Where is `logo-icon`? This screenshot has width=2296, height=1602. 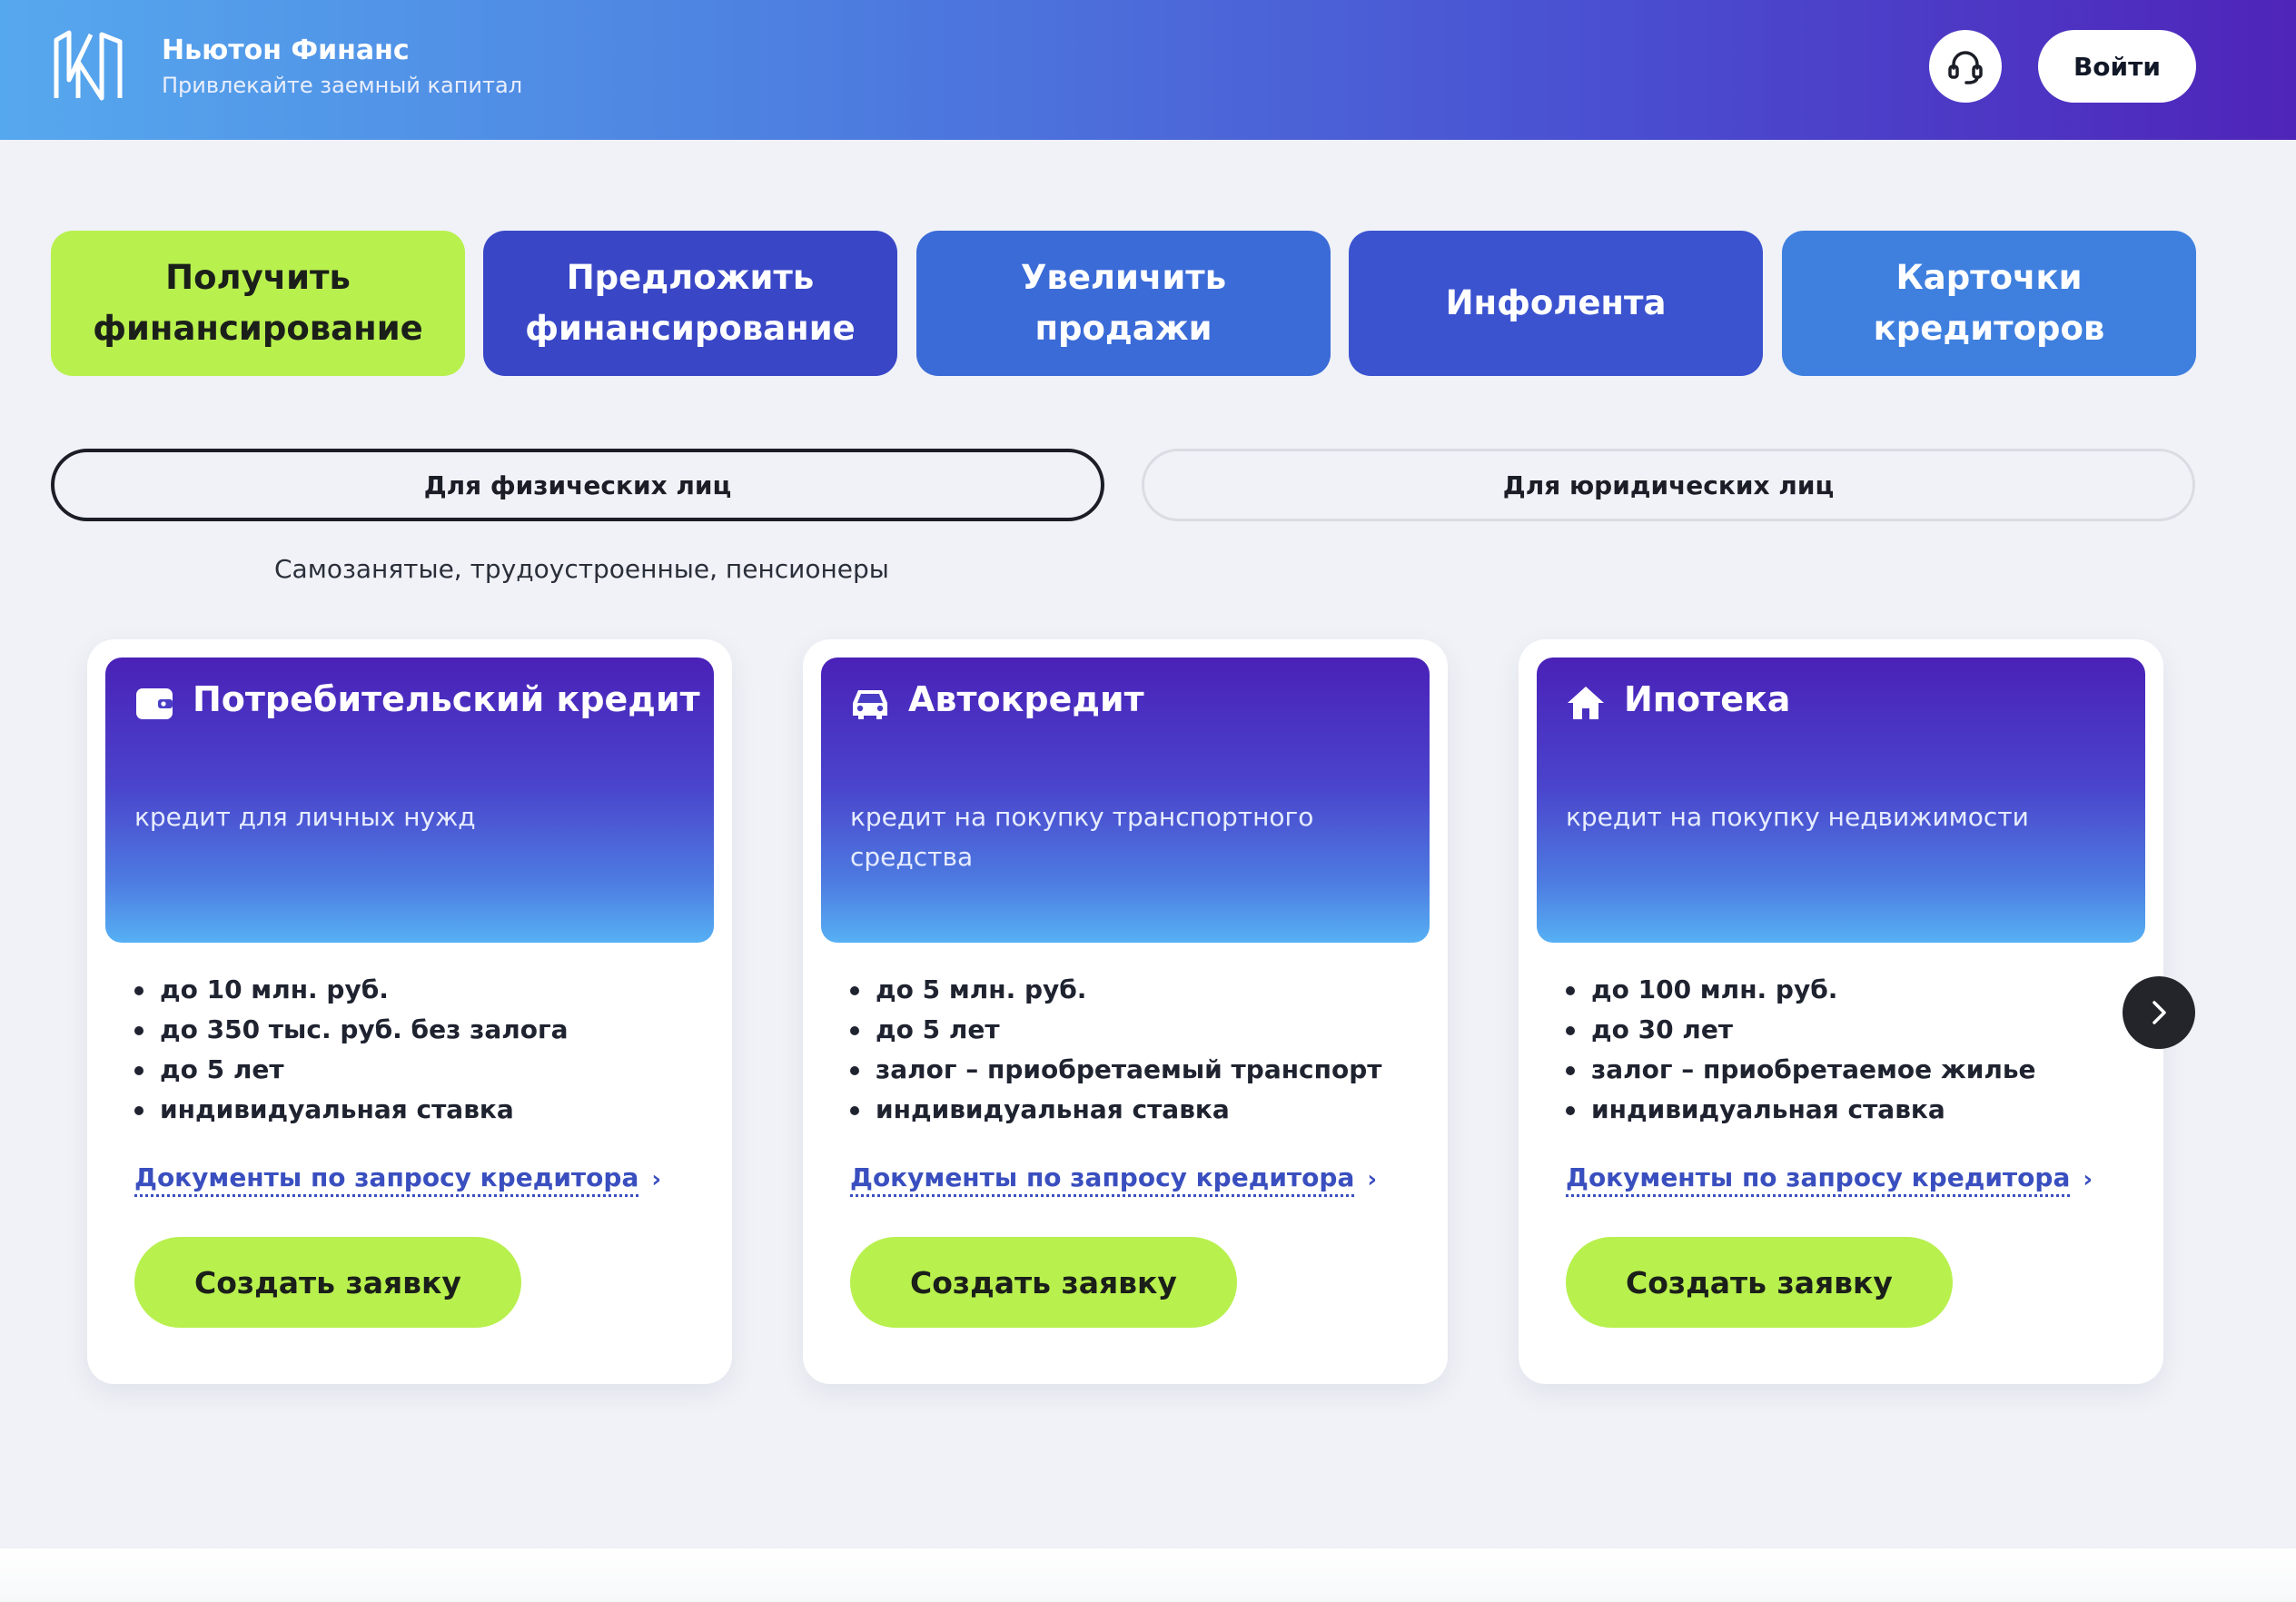 logo-icon is located at coordinates (88, 66).